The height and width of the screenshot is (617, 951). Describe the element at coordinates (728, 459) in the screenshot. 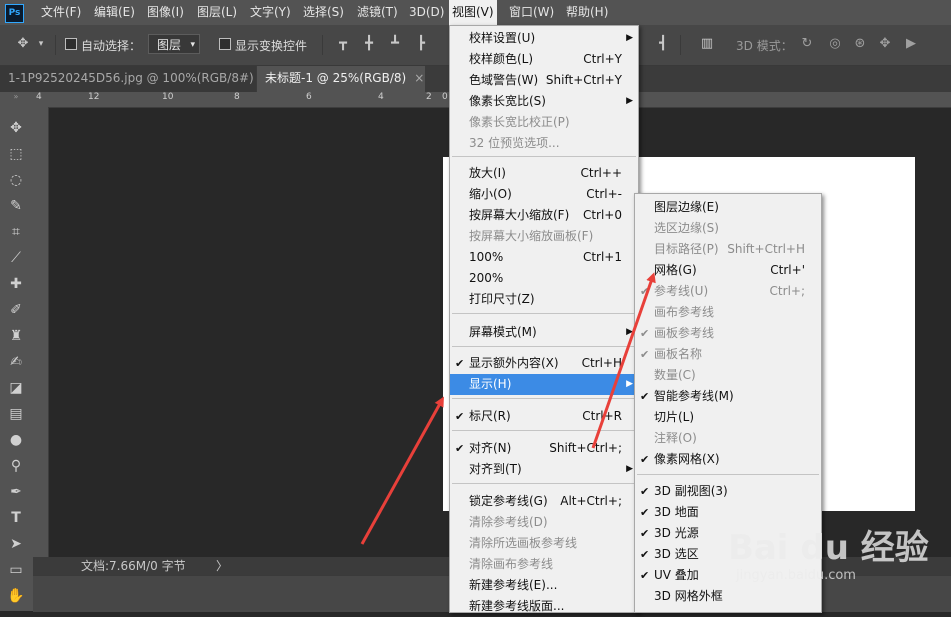

I see `submenu-item-pixel-grid: ✔ 像素网格(X)` at that location.